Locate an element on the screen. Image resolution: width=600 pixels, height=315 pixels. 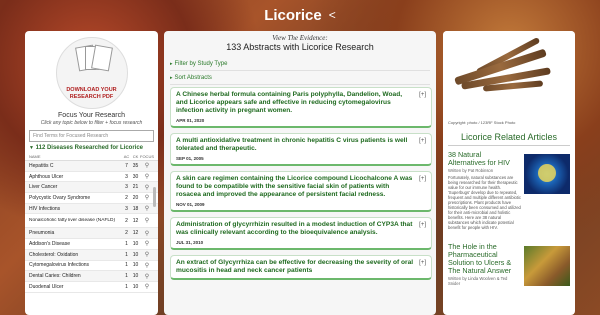
diseases-section-toggle: ▼ 112 Diseases Researched for Licorice is located at coordinates (91, 146).